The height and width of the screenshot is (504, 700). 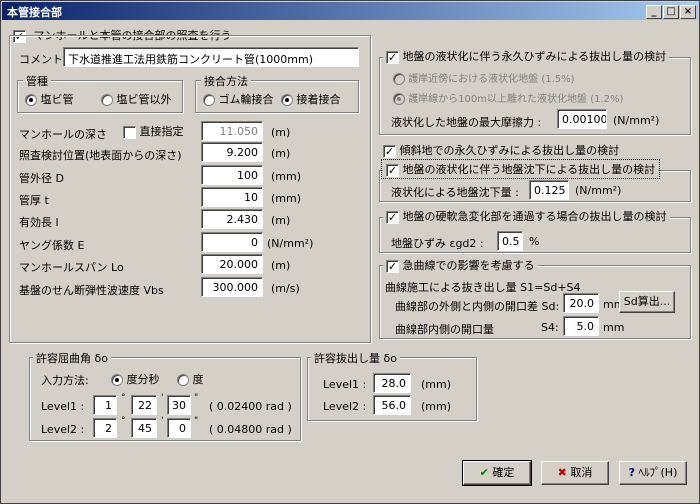 I want to click on shear-wave-unit: (m/s), so click(x=285, y=288).